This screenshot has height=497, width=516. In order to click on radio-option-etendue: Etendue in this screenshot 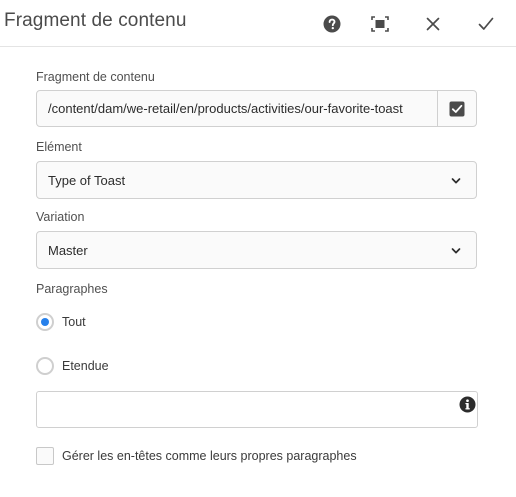, I will do `click(72, 366)`.